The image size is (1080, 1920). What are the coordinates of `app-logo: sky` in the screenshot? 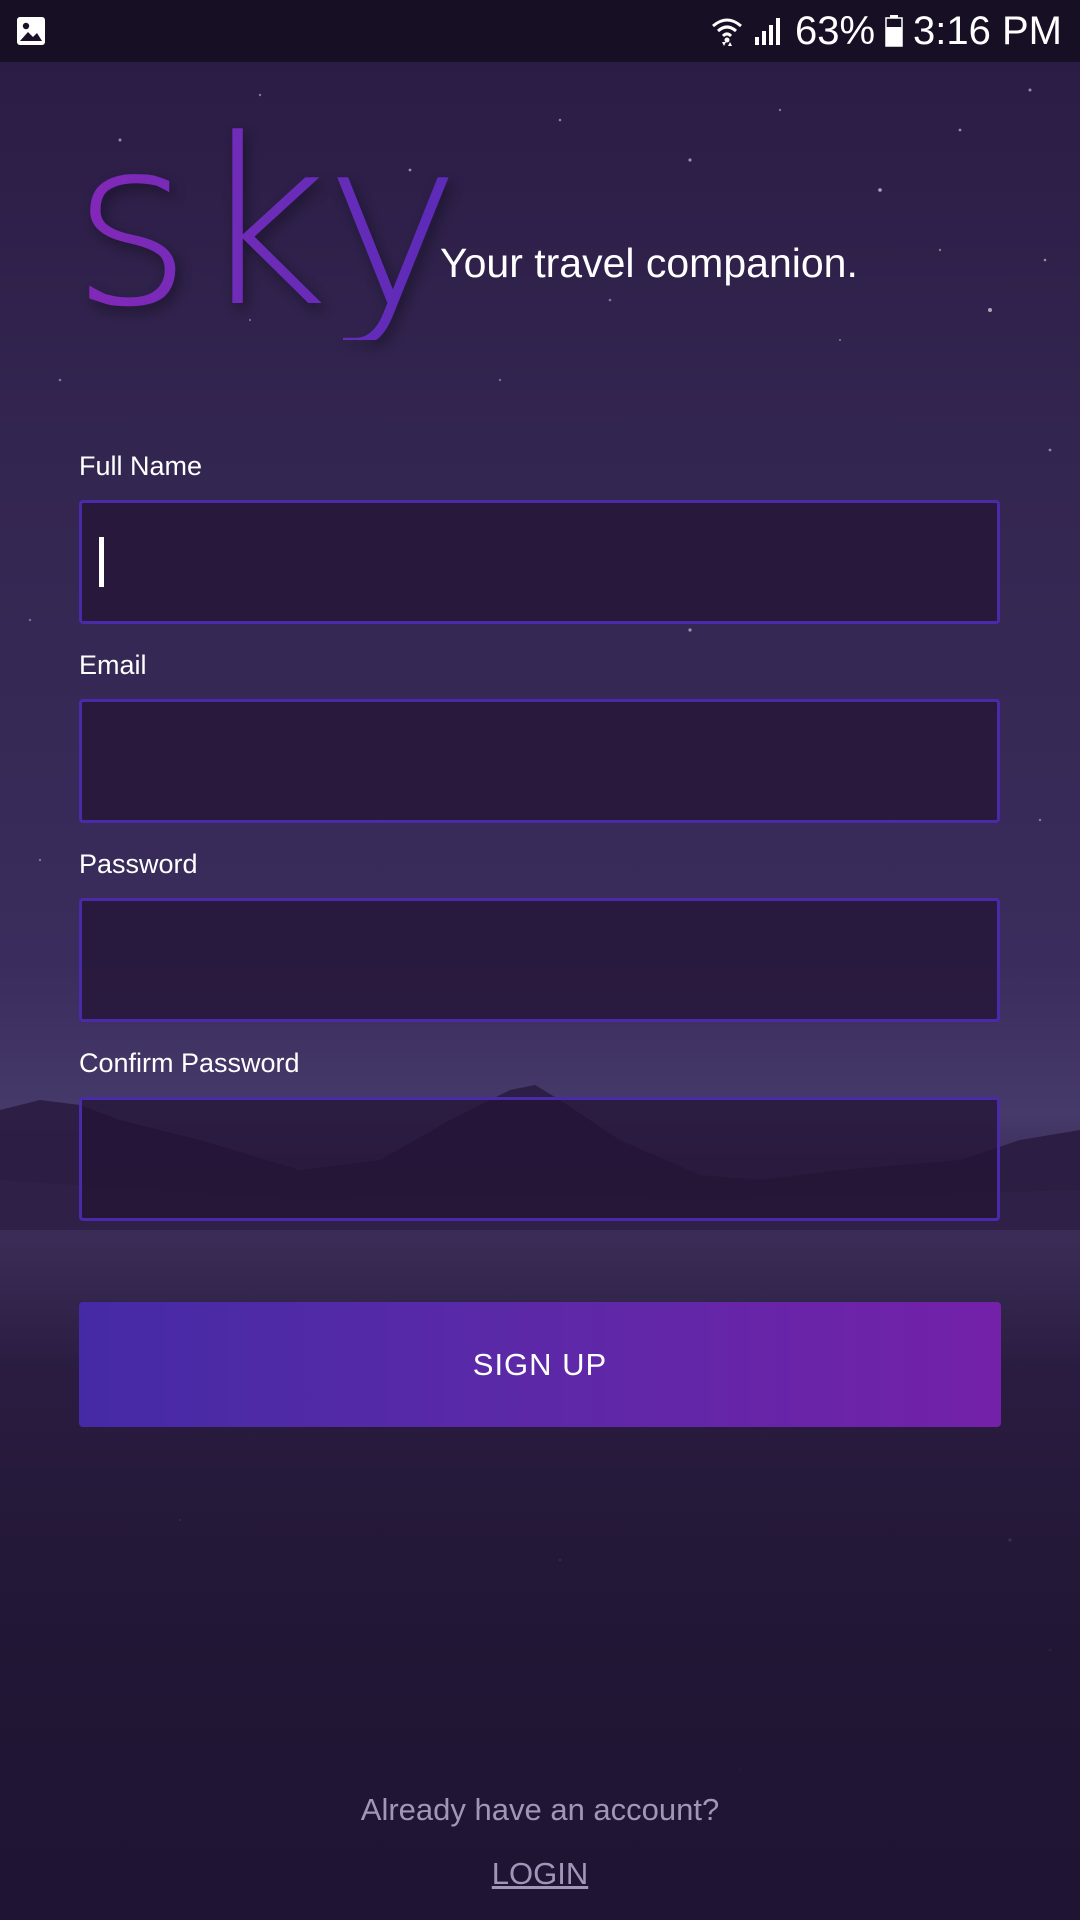 It's located at (268, 224).